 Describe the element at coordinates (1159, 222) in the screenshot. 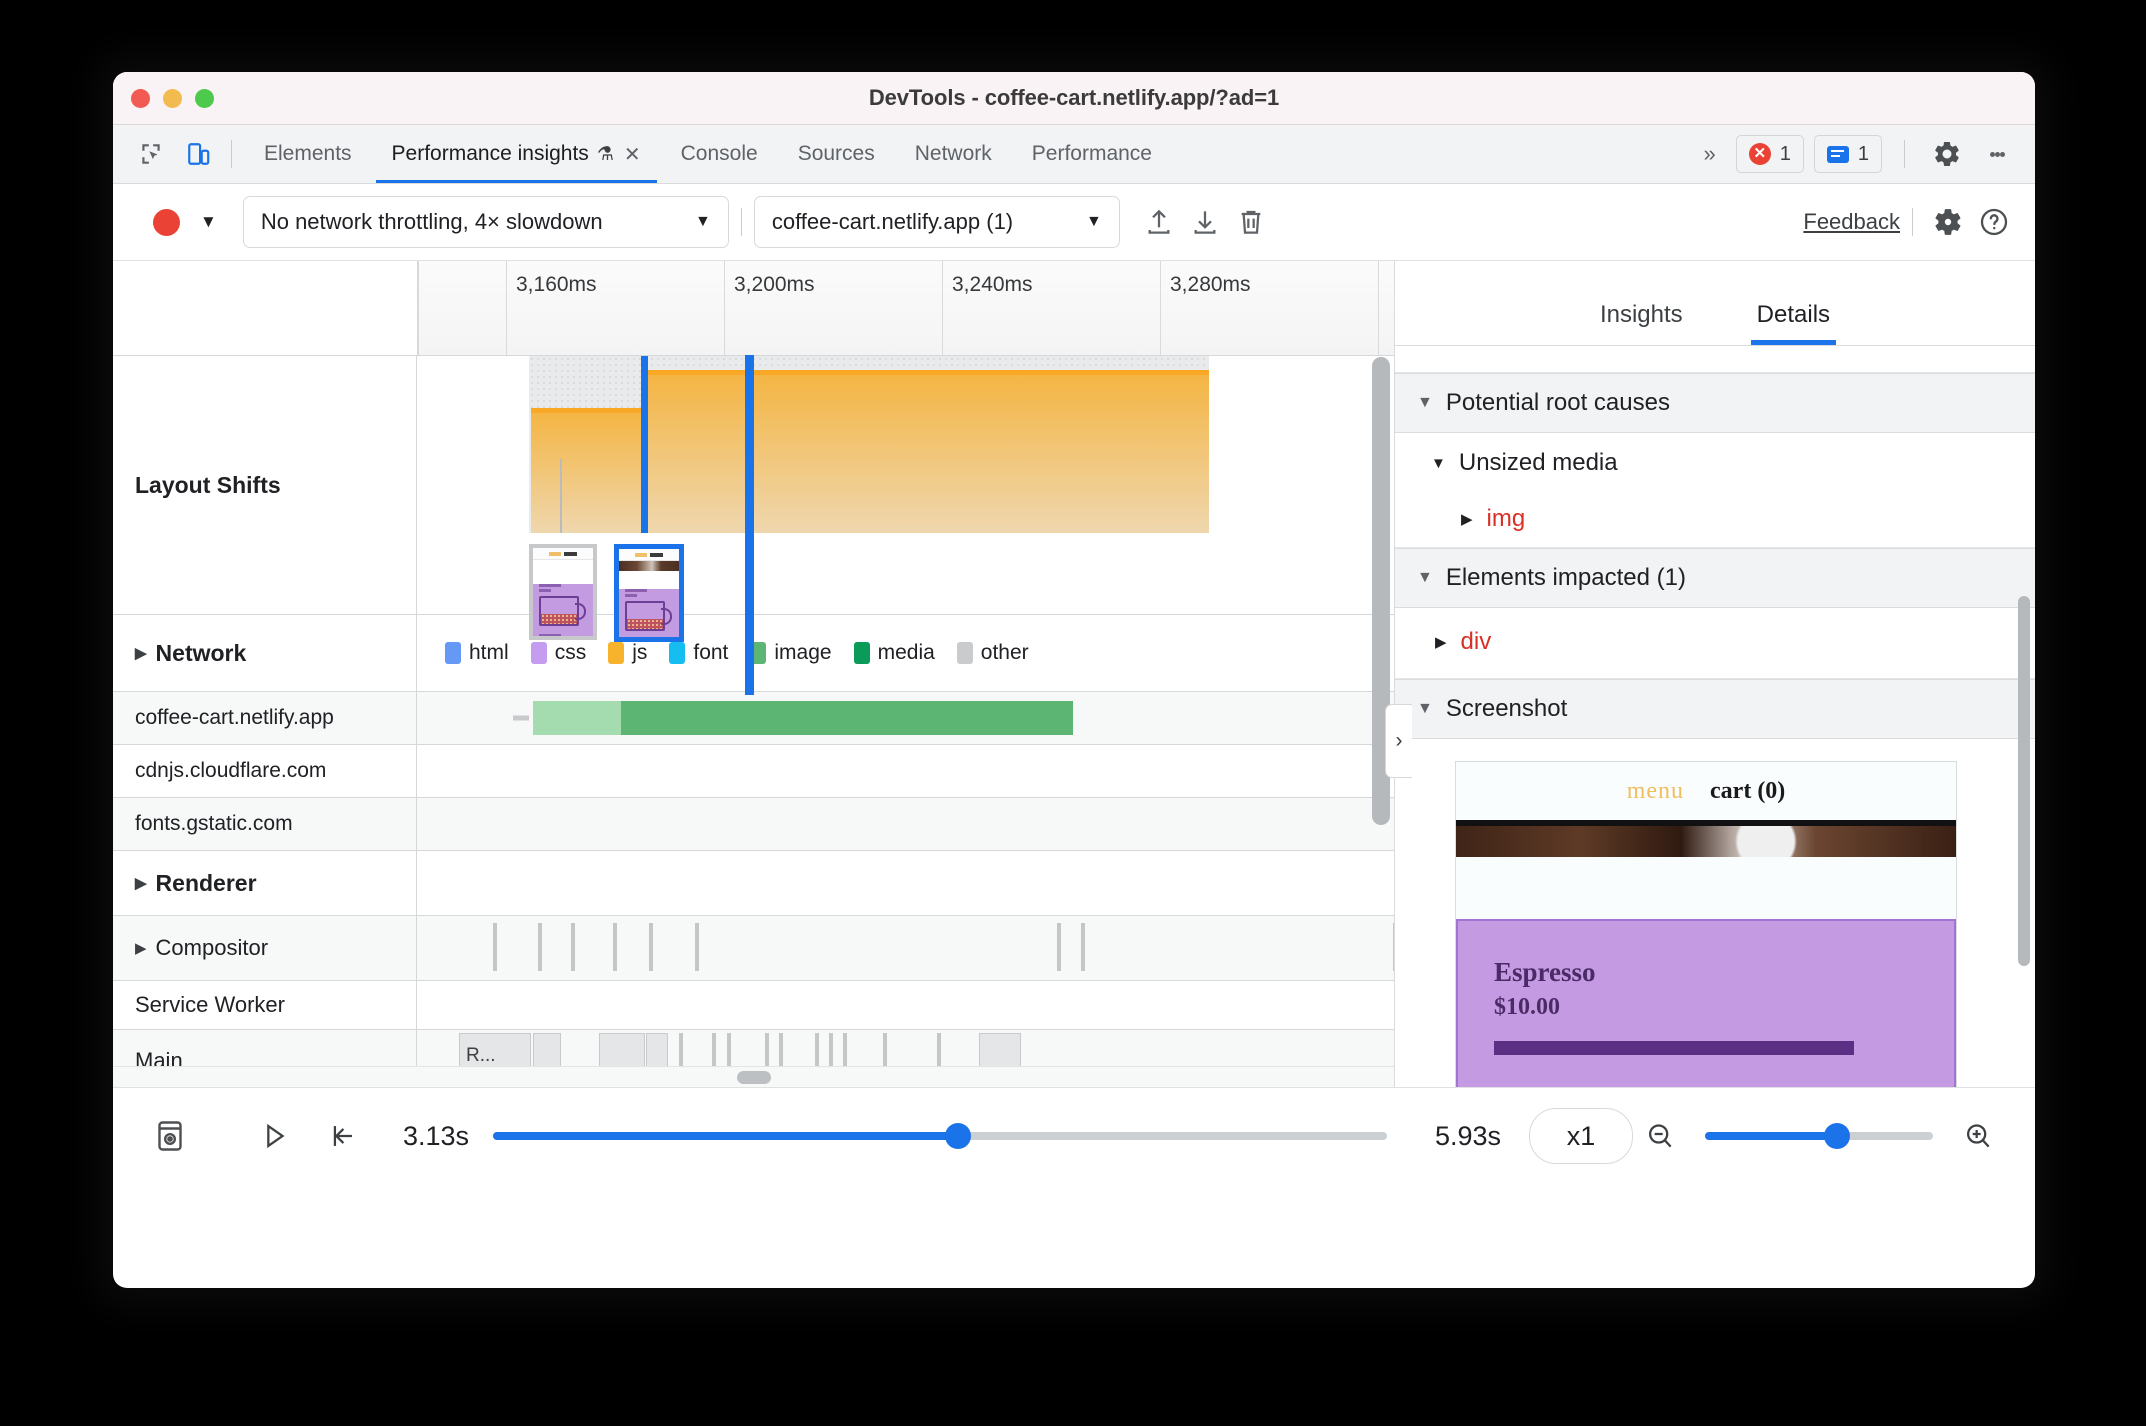

I see `upload-icon` at that location.